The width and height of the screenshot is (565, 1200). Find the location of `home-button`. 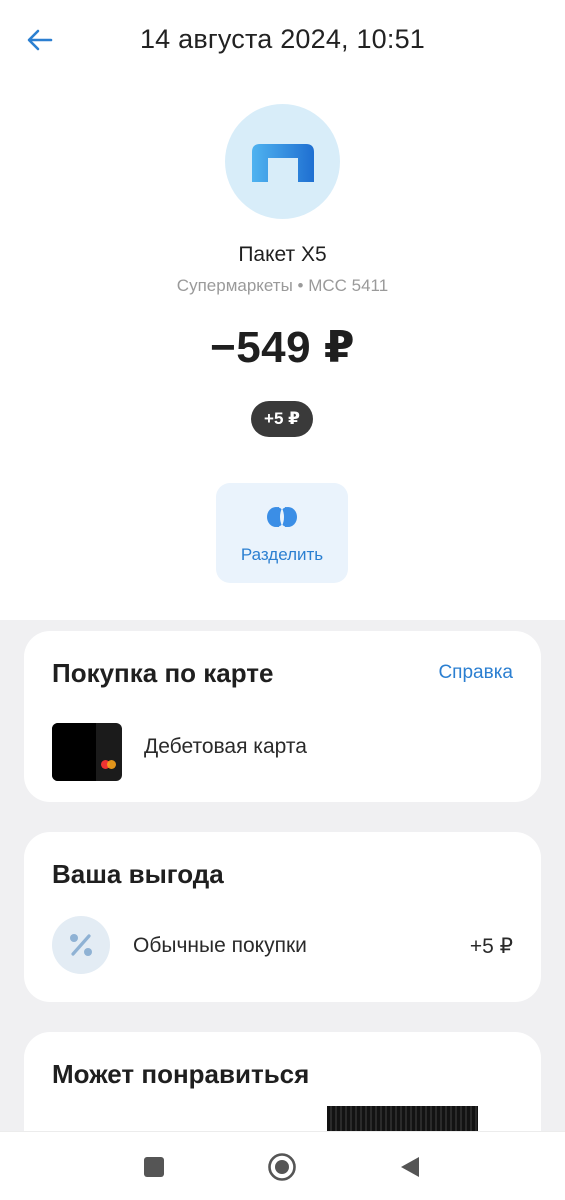

home-button is located at coordinates (282, 1167).